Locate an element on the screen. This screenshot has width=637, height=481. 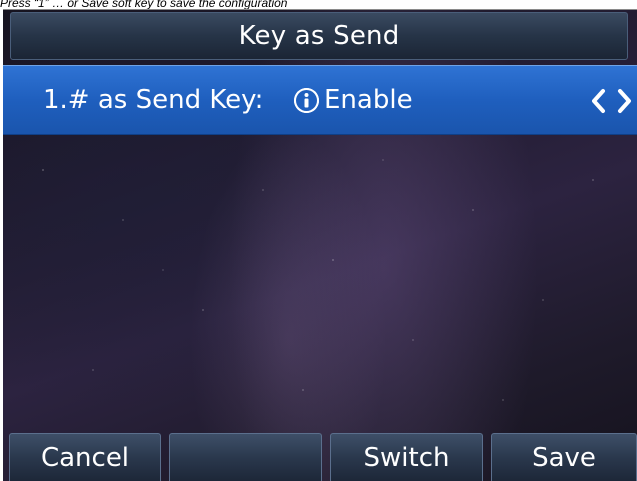
info-icon is located at coordinates (306, 100).